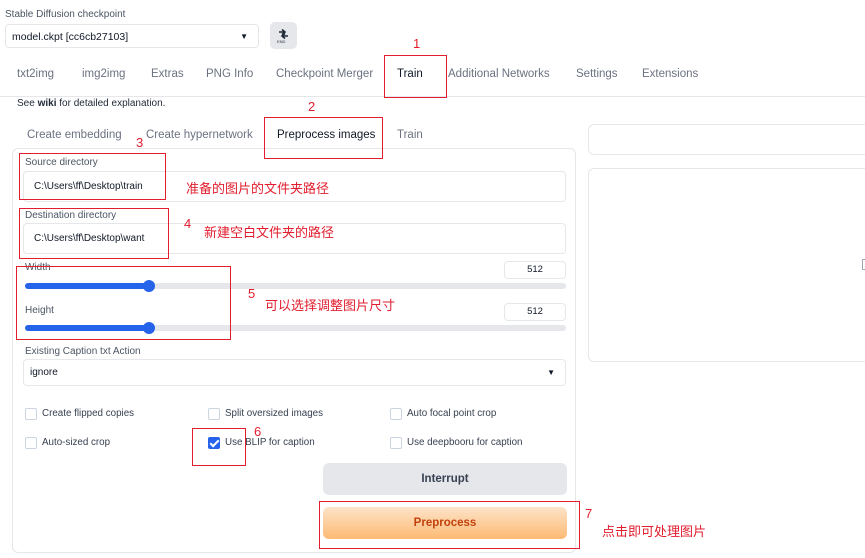 The height and width of the screenshot is (558, 865). Describe the element at coordinates (274, 413) in the screenshot. I see `split-oversized-images-label: Split oversized images` at that location.